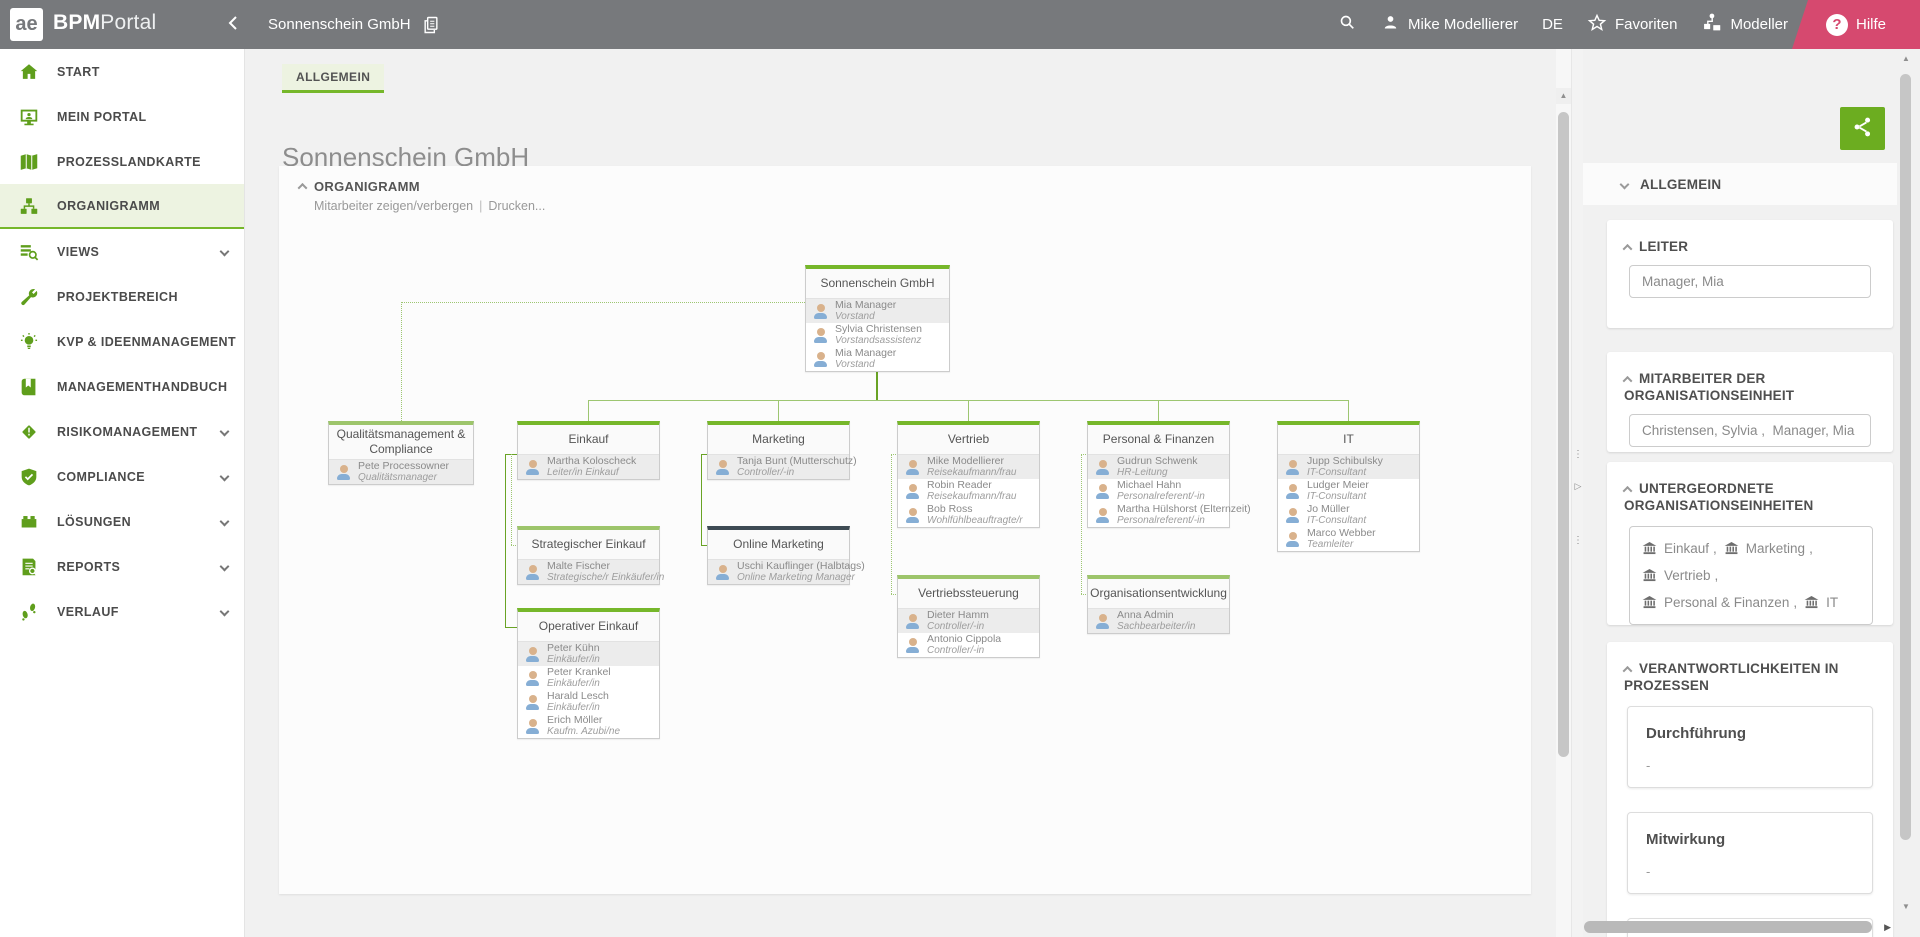 This screenshot has width=1920, height=937. What do you see at coordinates (1887, 927) in the screenshot?
I see `scroll-right-icon: ▶` at bounding box center [1887, 927].